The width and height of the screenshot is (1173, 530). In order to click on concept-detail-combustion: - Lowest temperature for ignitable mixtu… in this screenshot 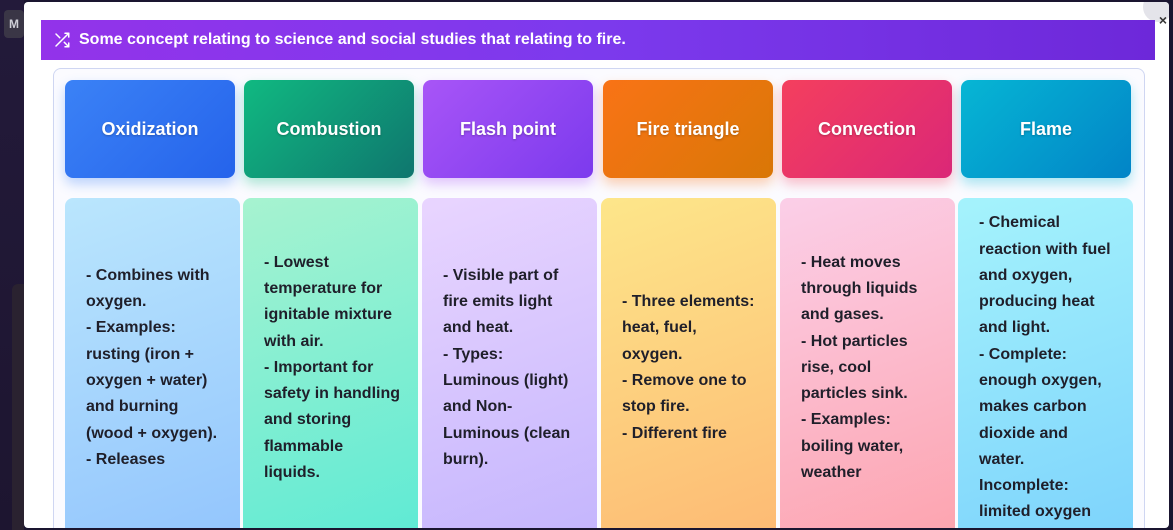, I will do `click(330, 363)`.